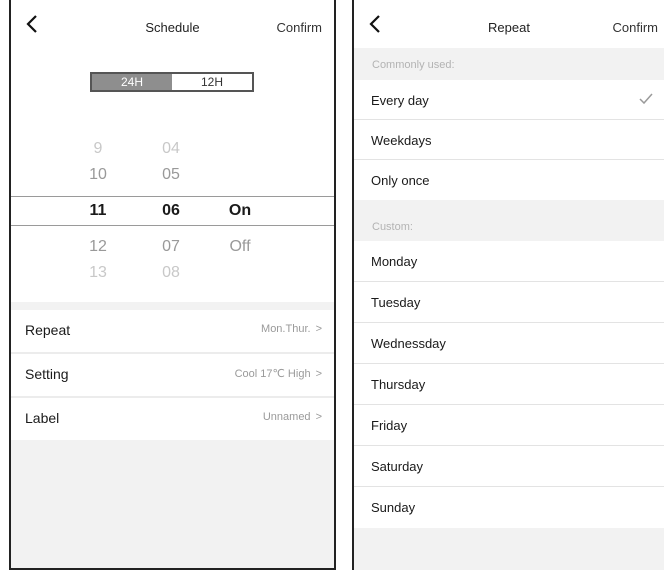 This screenshot has height=570, width=664. I want to click on option-tuesday: Tuesday, so click(509, 302).